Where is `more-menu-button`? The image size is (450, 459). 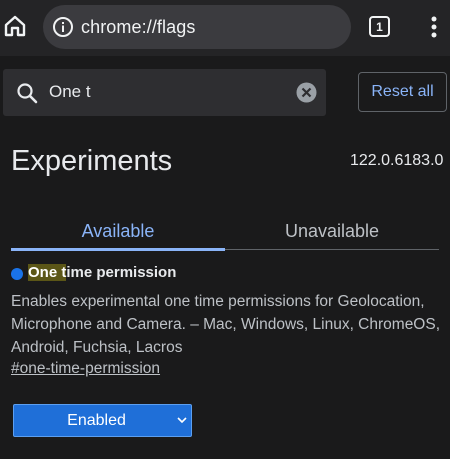
more-menu-button is located at coordinates (434, 27).